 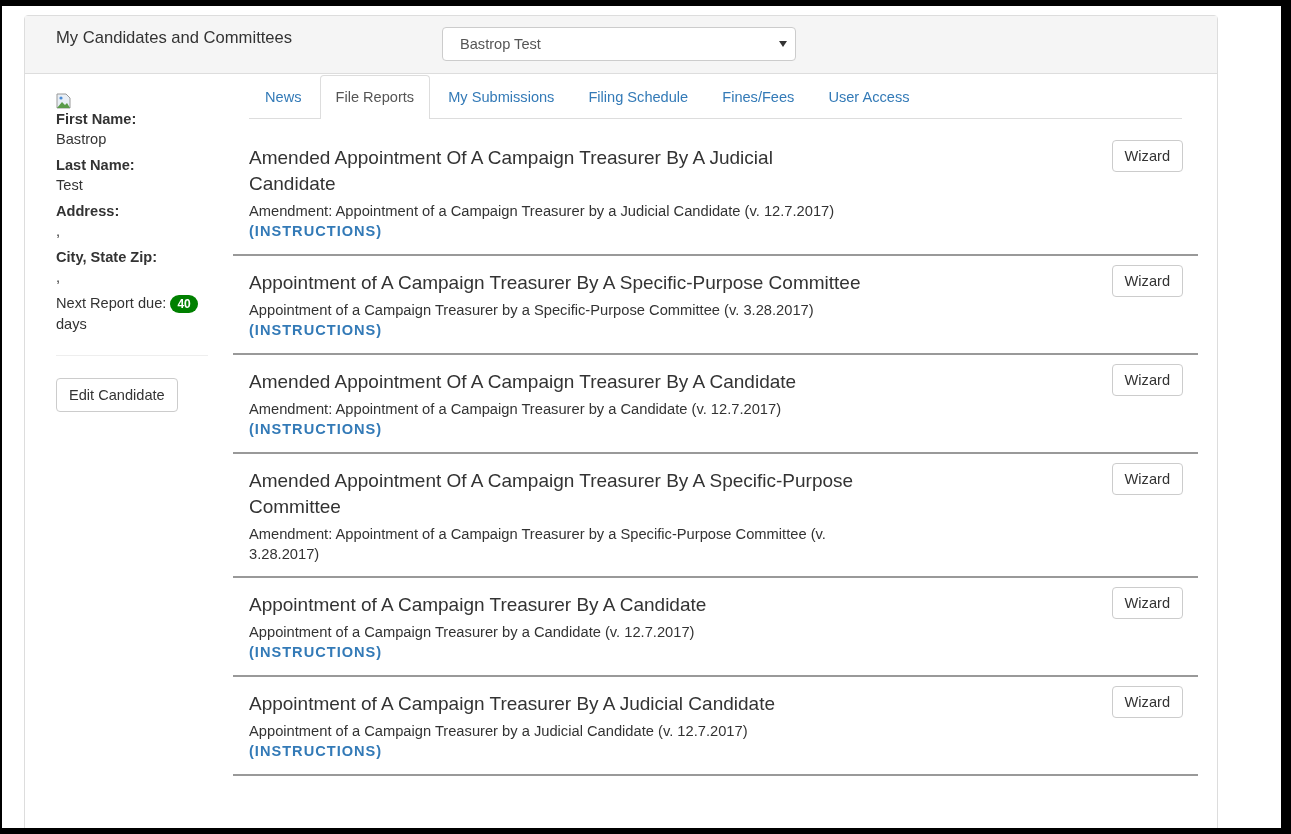 I want to click on tab: Fines/Fees, so click(x=758, y=96).